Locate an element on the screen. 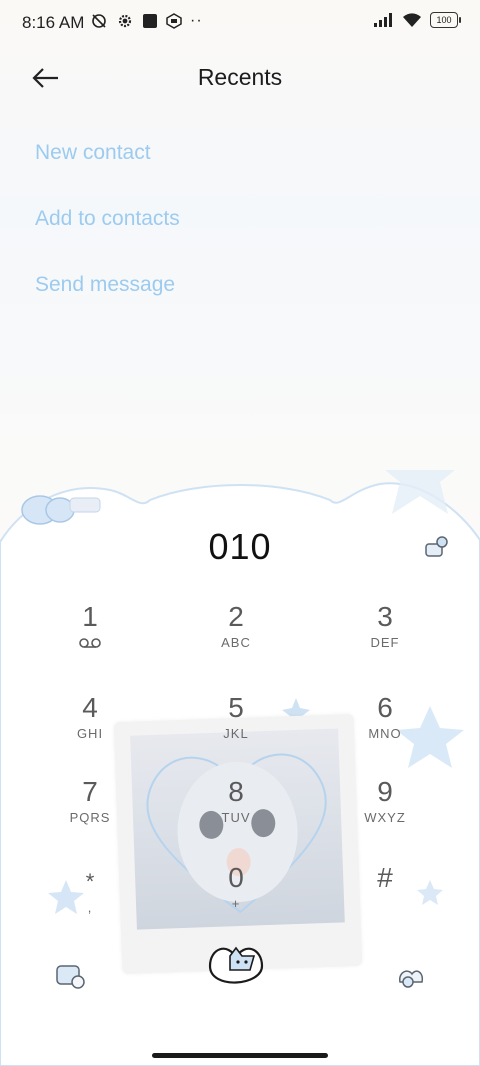 The height and width of the screenshot is (1066, 480). key-4: 4 GHI is located at coordinates (90, 727).